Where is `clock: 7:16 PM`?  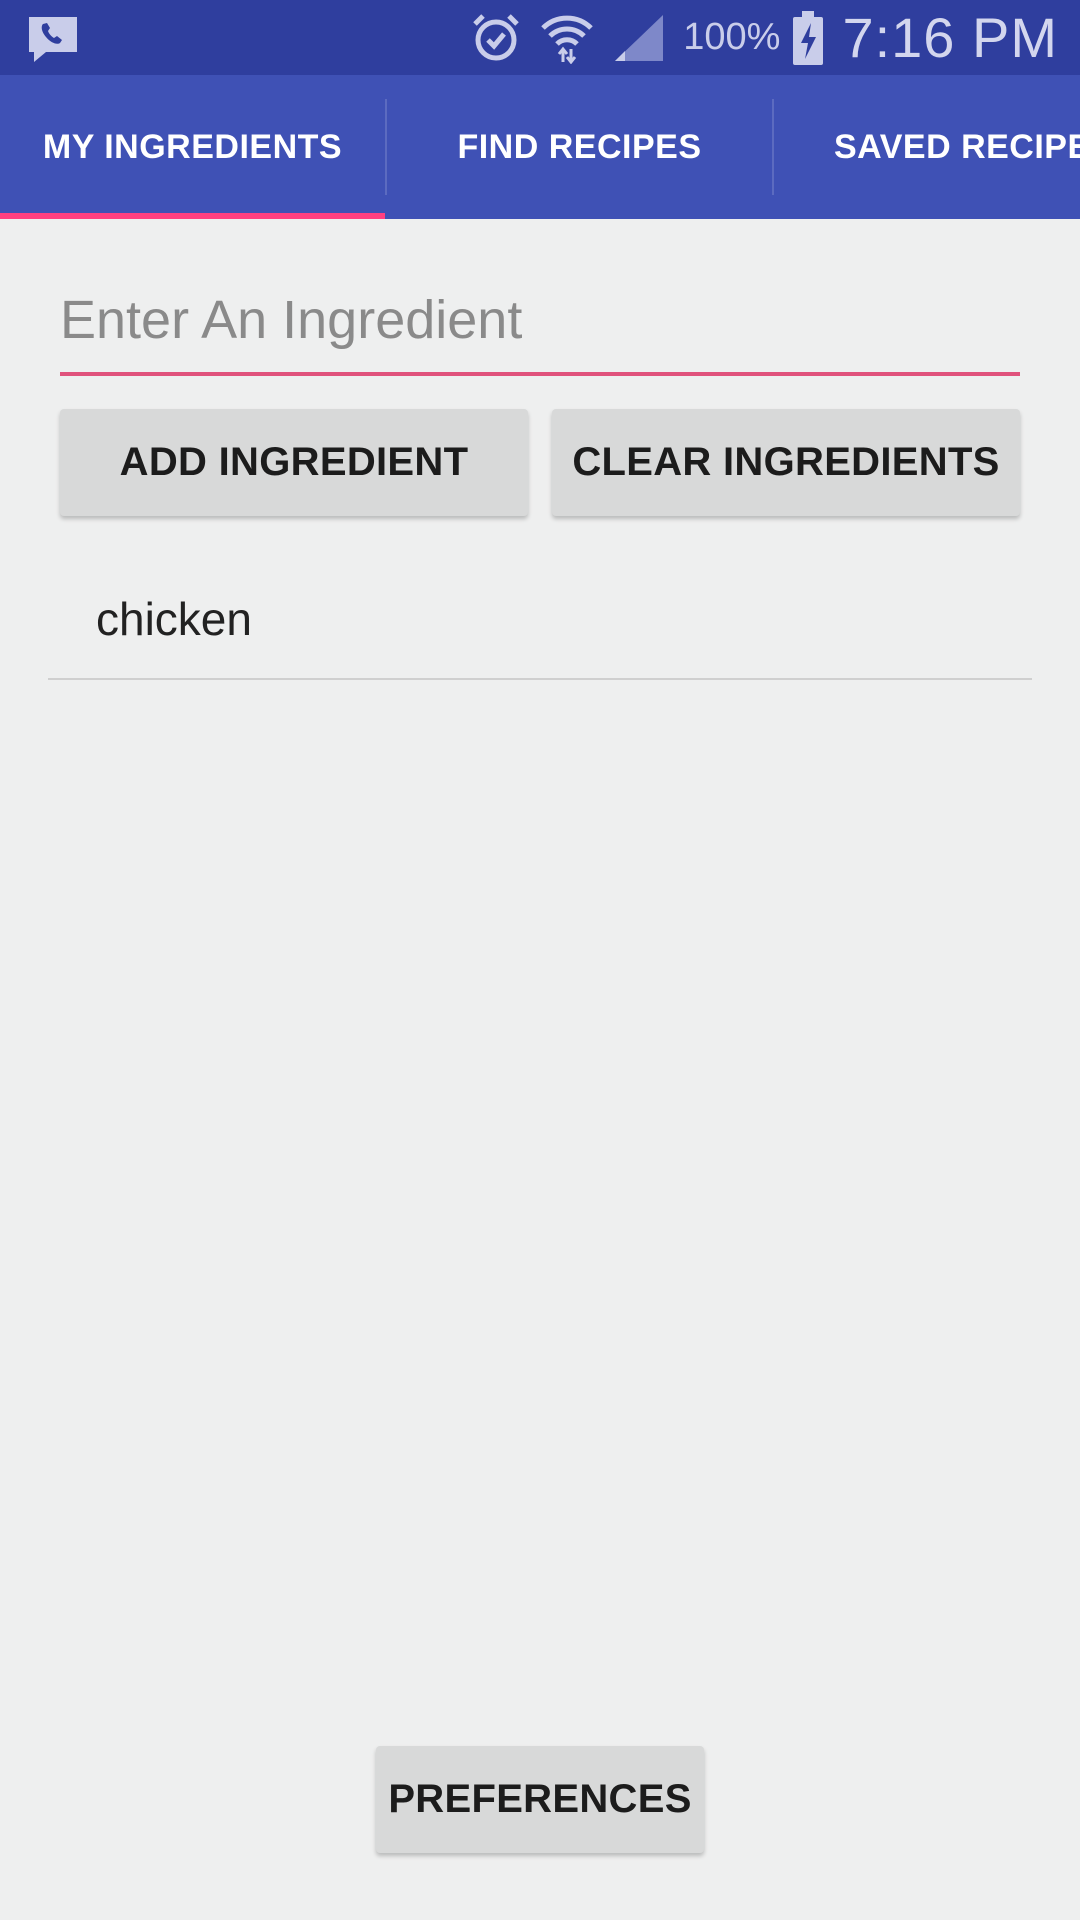
clock: 7:16 PM is located at coordinates (950, 37).